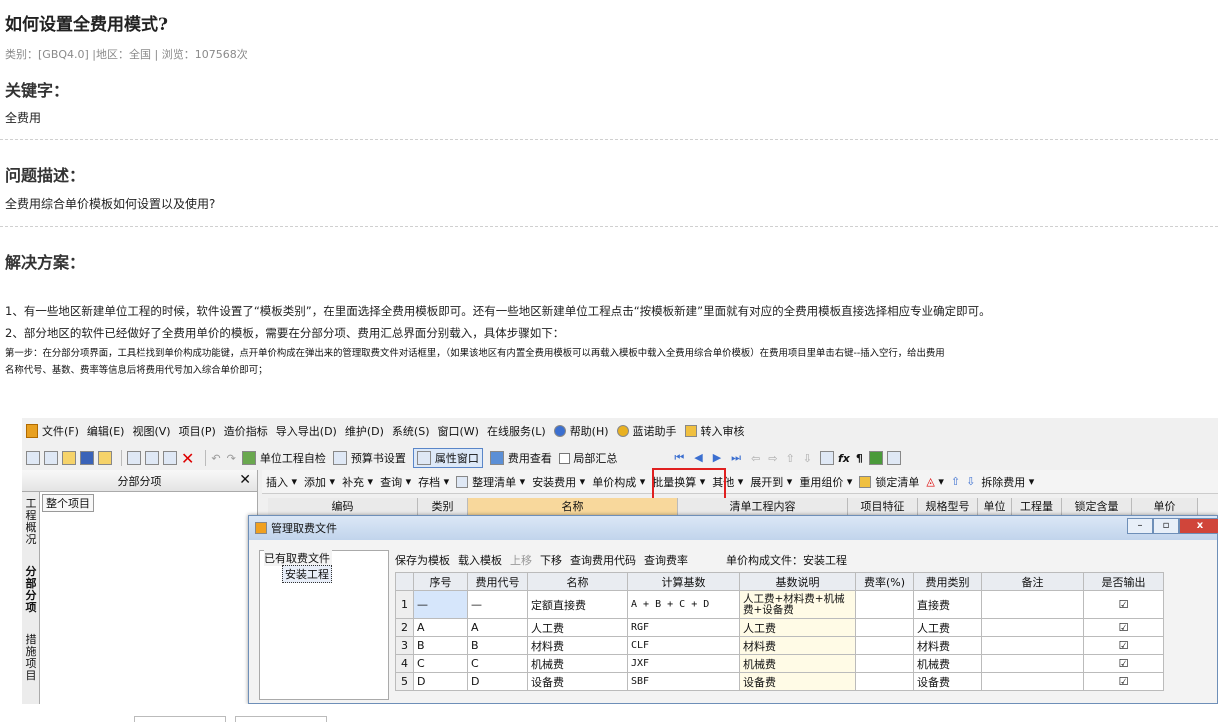 The image size is (1218, 722). I want to click on cell-category: 材料费, so click(947, 645).